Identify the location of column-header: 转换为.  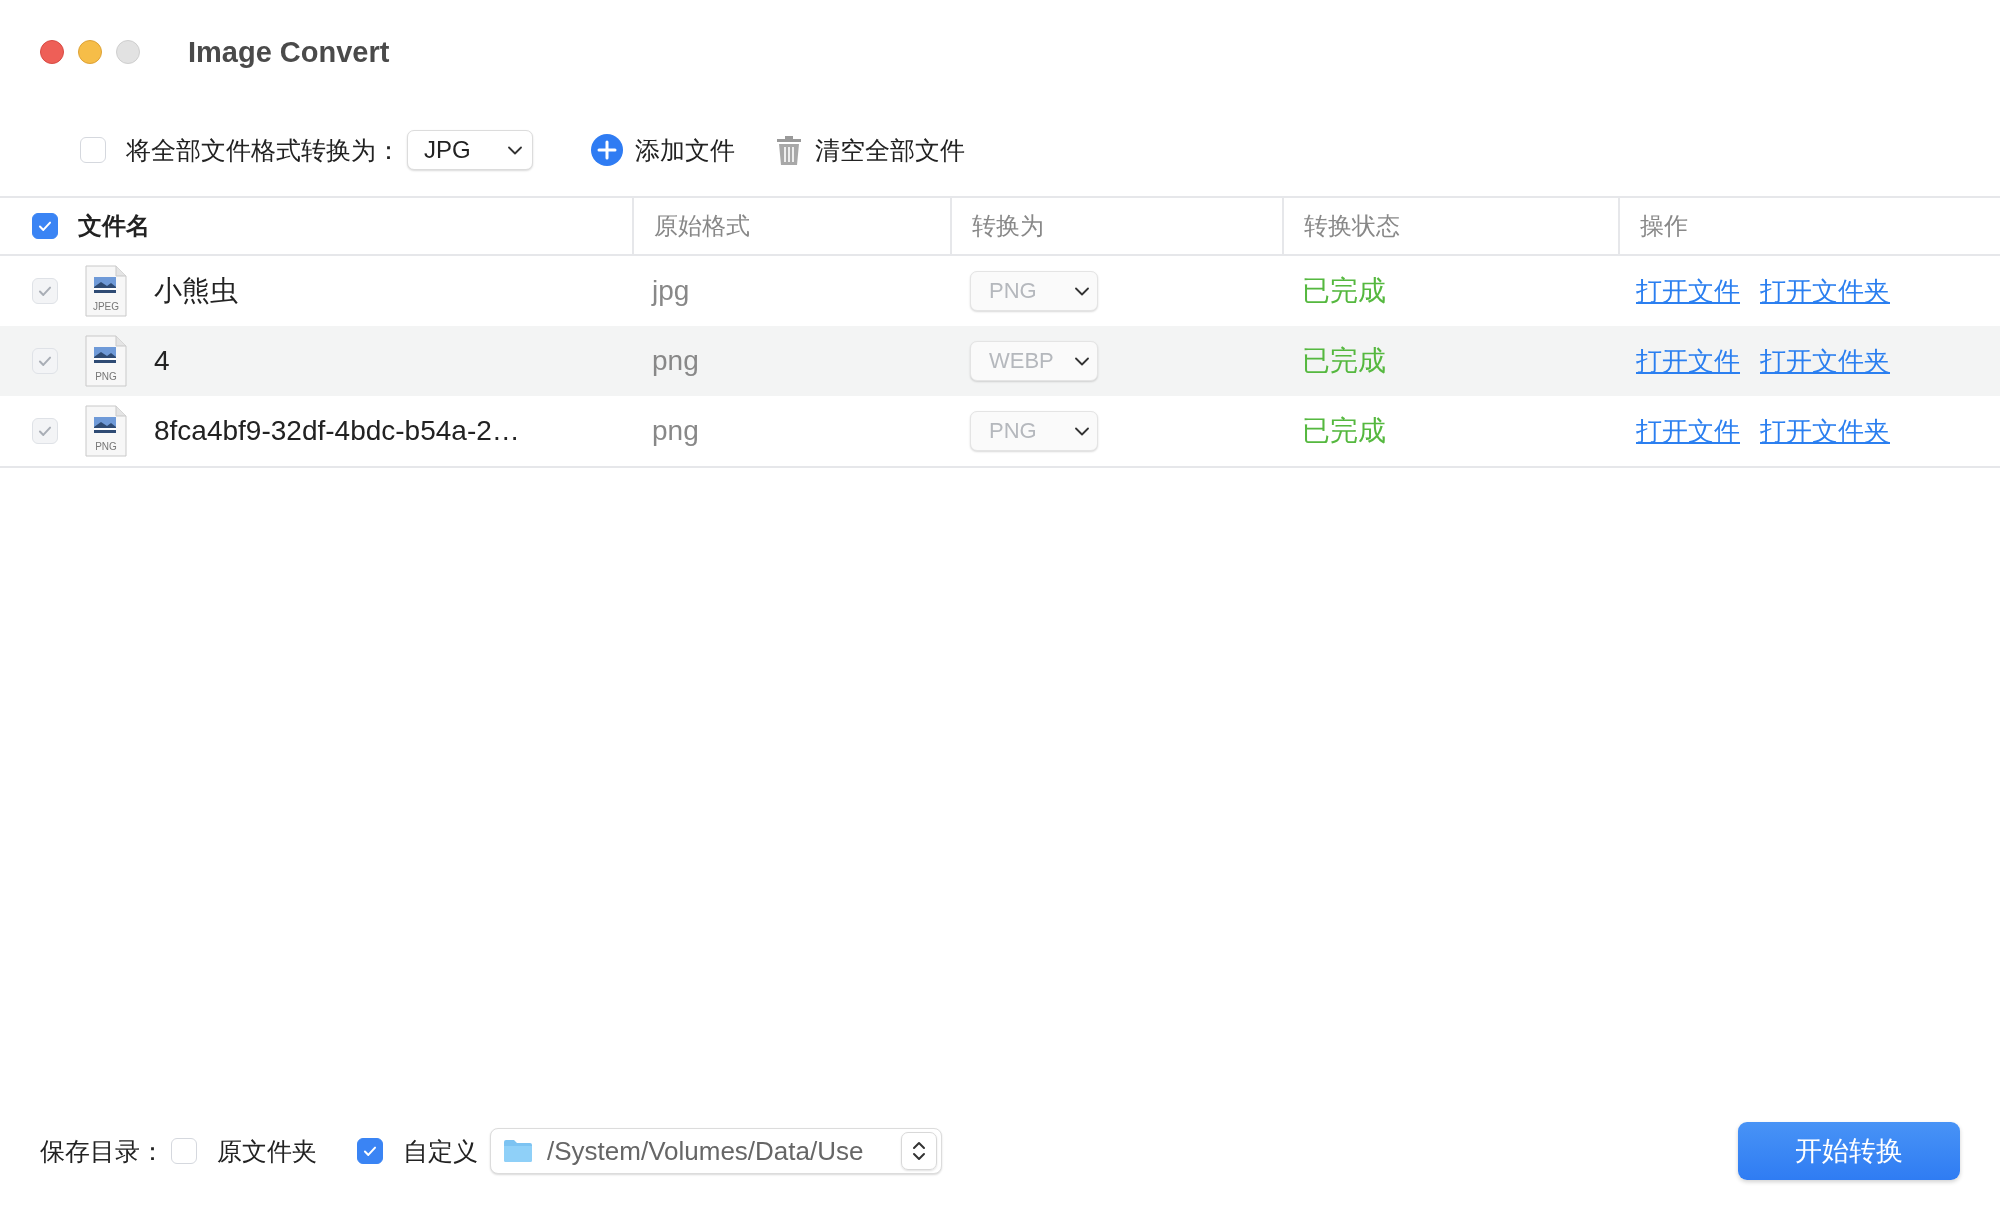
(1008, 226).